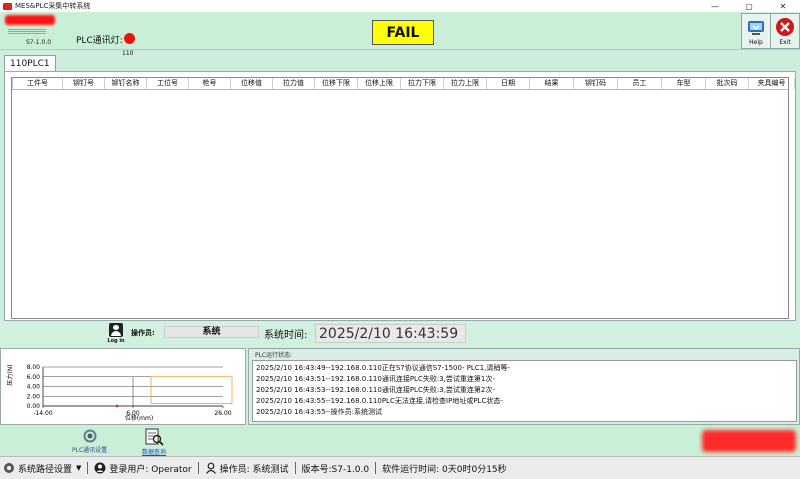  Describe the element at coordinates (43, 413) in the screenshot. I see `x-tick-label: -14.00` at that location.